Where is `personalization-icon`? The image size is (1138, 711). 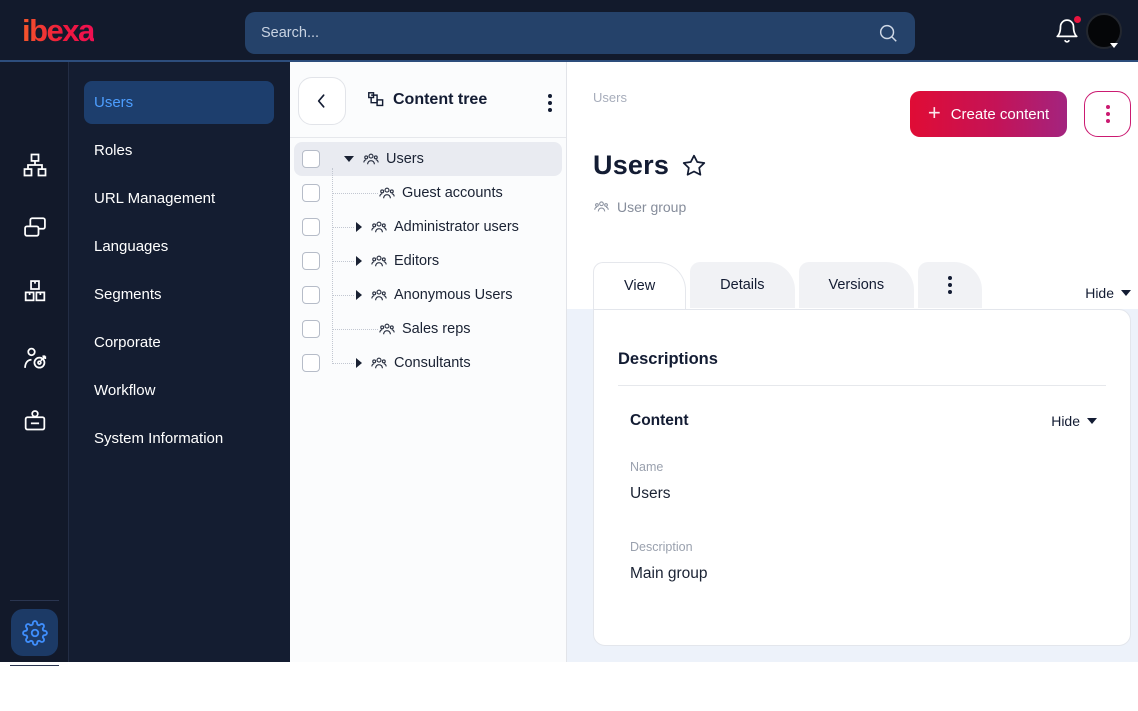 personalization-icon is located at coordinates (34, 357).